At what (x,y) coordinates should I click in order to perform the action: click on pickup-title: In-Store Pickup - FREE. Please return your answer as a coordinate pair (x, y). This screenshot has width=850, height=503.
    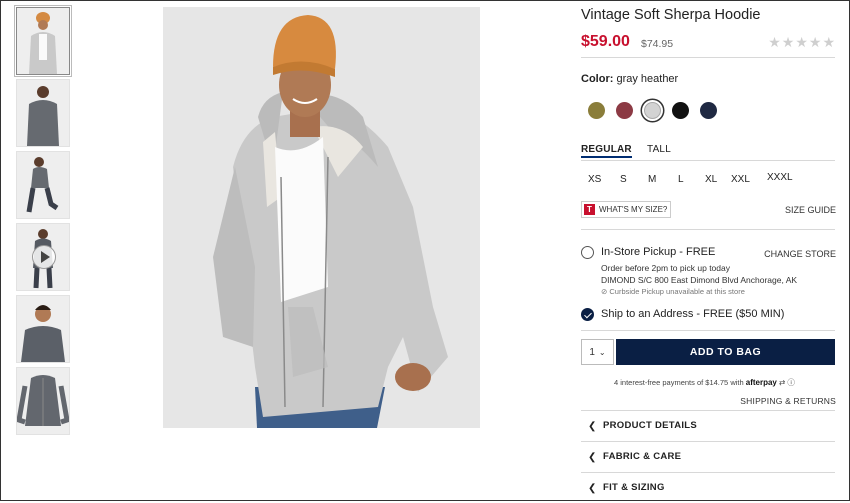
    Looking at the image, I should click on (658, 252).